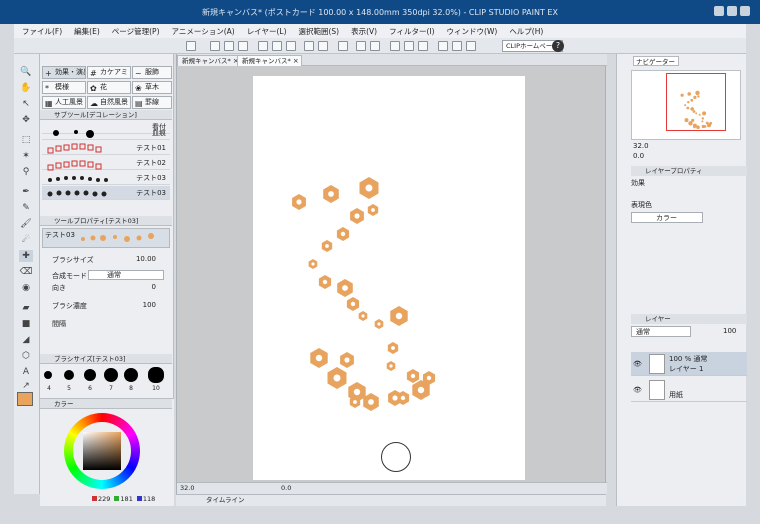 This screenshot has height=524, width=760. Describe the element at coordinates (26, 356) in the screenshot. I see `frame-tool-icon: ⬡` at that location.